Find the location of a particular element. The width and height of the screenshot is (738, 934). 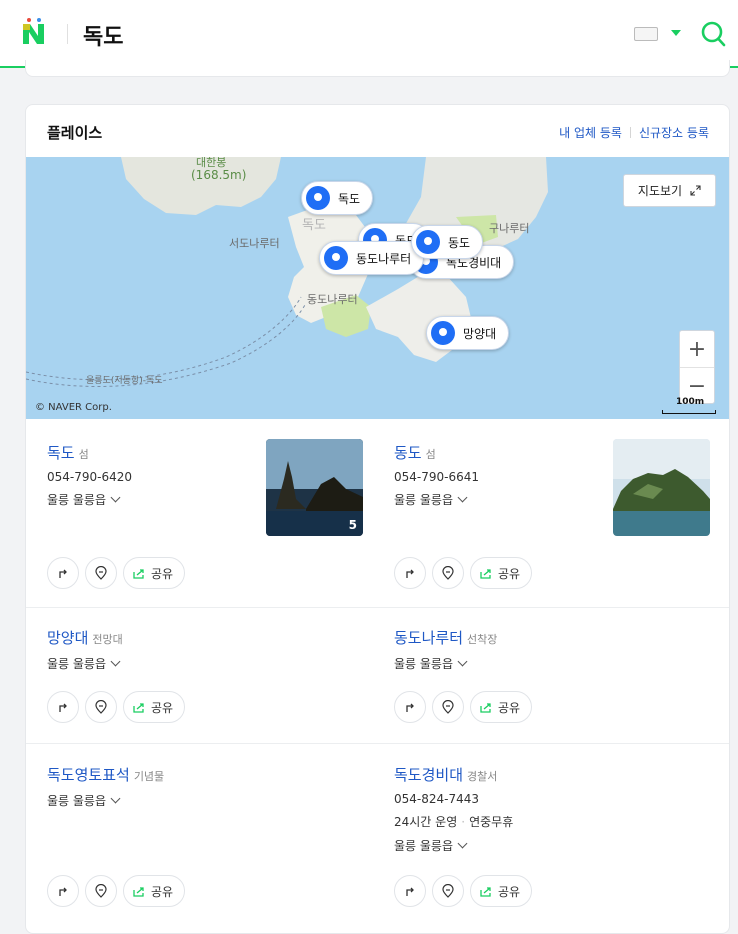

place-category: 기념물 is located at coordinates (149, 776).